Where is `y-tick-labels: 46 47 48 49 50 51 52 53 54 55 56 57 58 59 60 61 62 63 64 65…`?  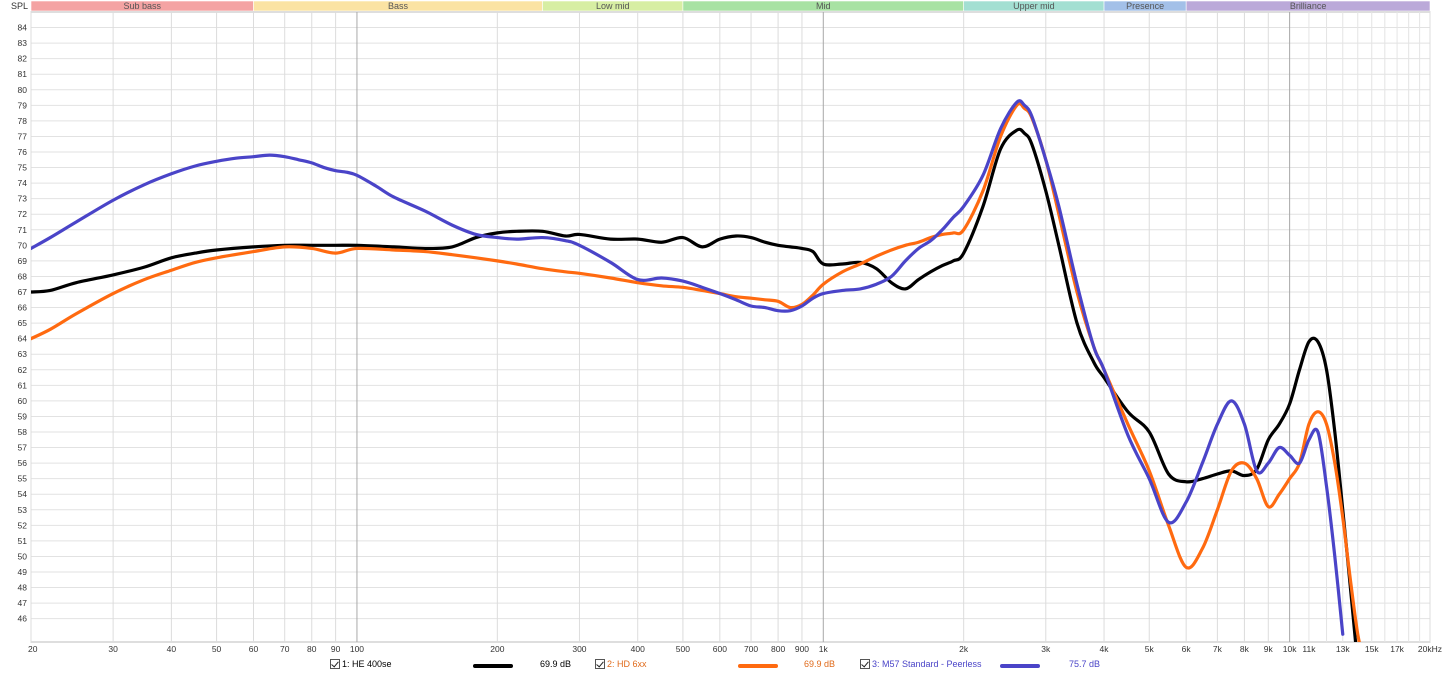
y-tick-labels: 46 47 48 49 50 51 52 53 54 55 56 57 58 59 60 61 62 63 64 65… is located at coordinates (23, 323).